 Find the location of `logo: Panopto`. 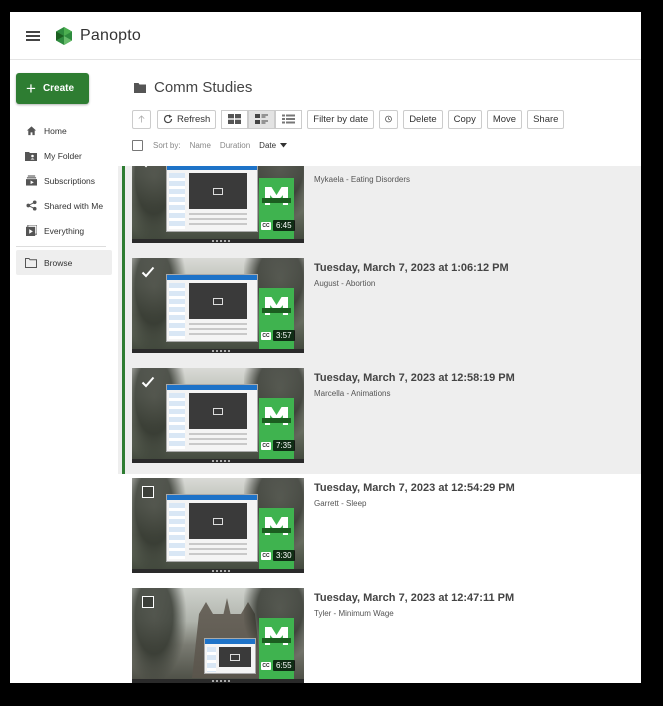

logo: Panopto is located at coordinates (97, 36).